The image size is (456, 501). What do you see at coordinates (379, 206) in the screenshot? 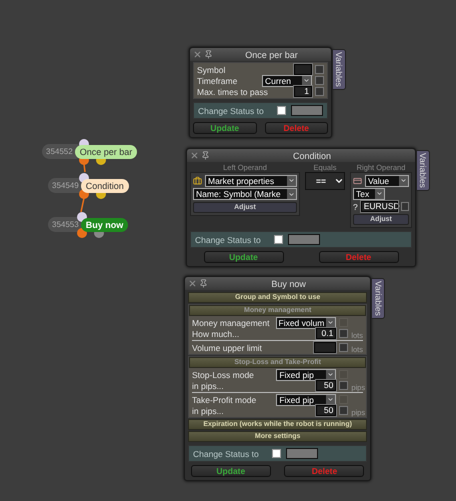
I see `input-field: EURUSD` at bounding box center [379, 206].